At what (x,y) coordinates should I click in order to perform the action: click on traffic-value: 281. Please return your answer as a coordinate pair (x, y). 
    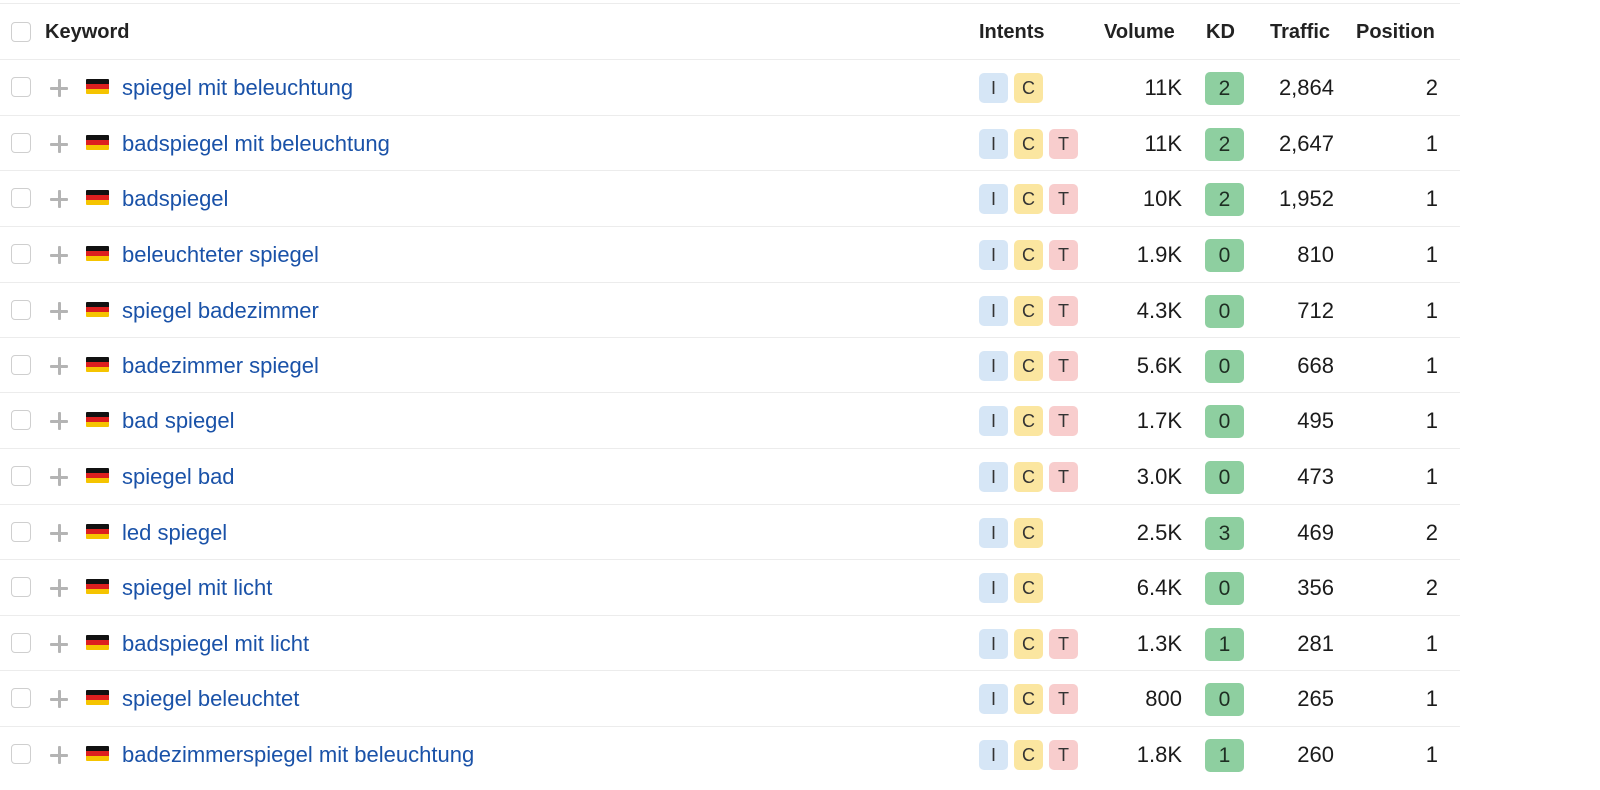
    Looking at the image, I should click on (1315, 643).